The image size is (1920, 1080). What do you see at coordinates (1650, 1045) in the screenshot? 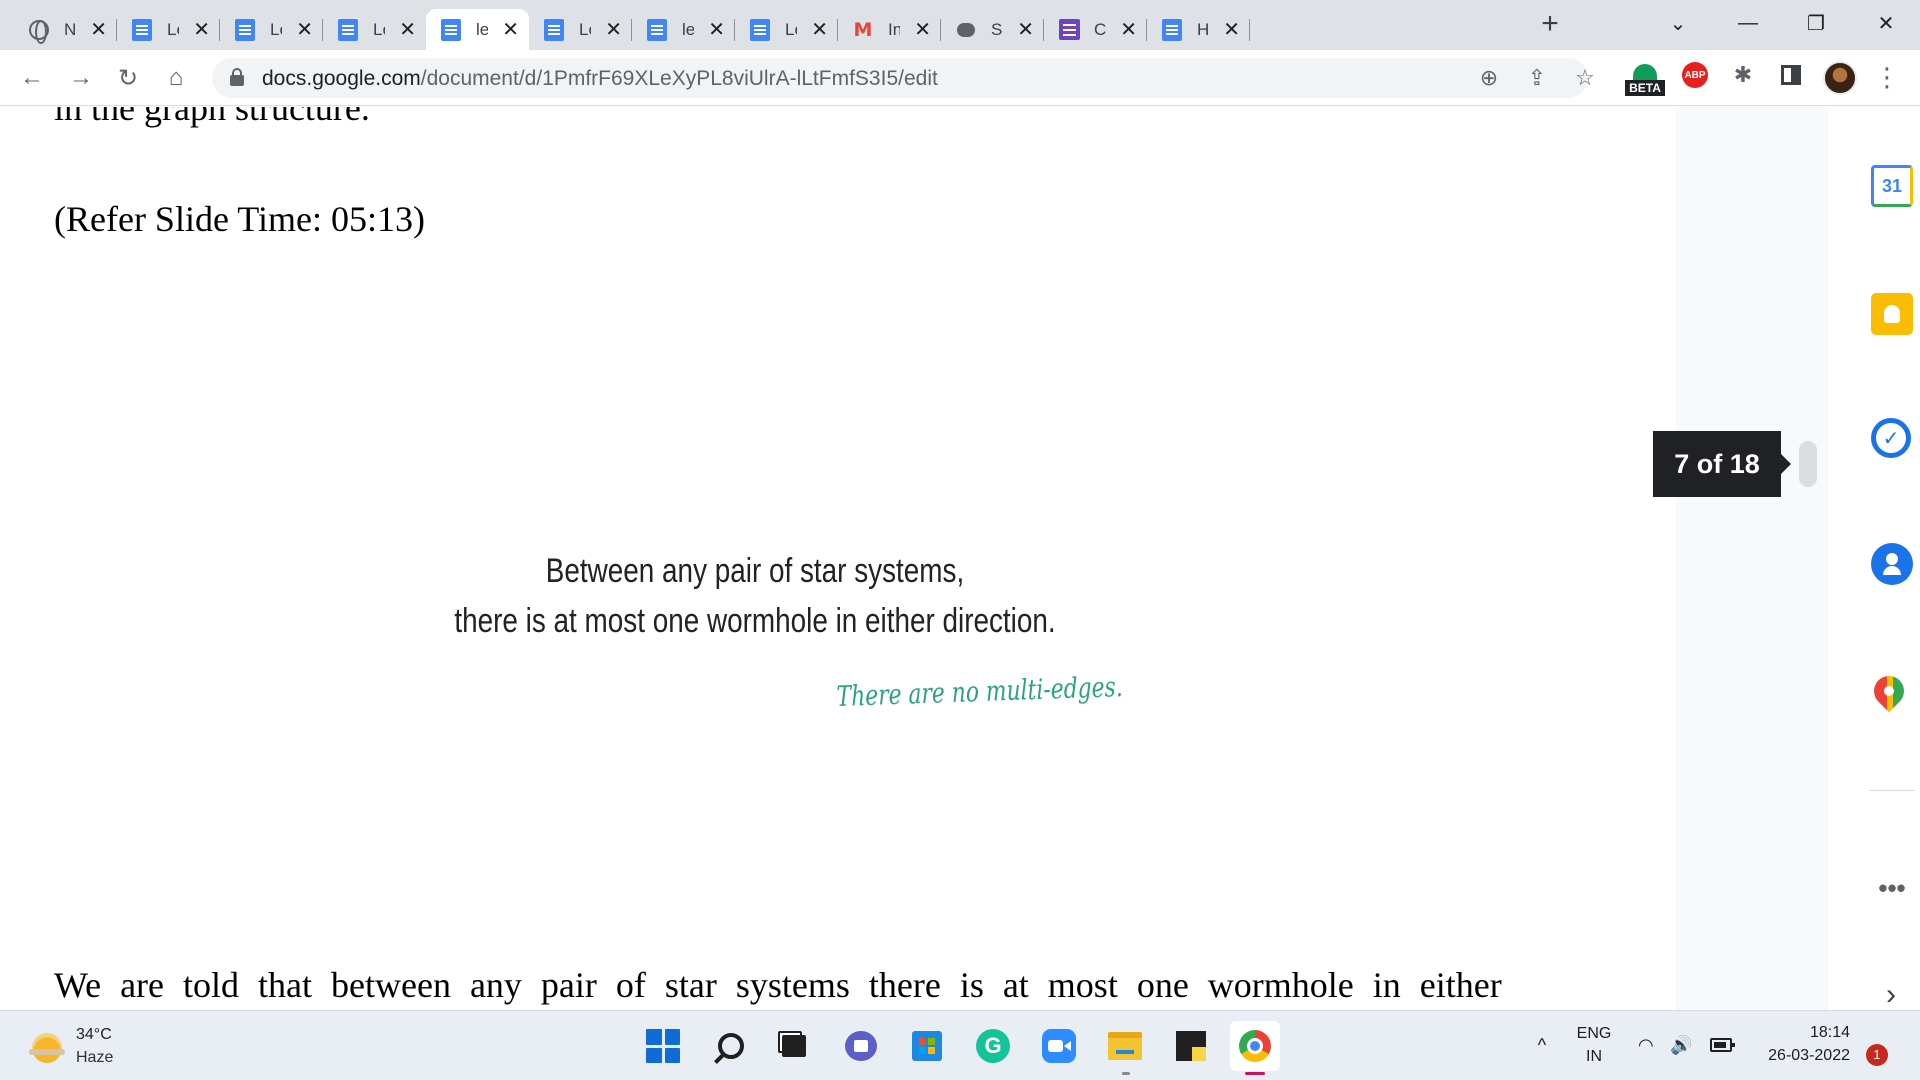
I see `wifi-icon: ◠` at bounding box center [1650, 1045].